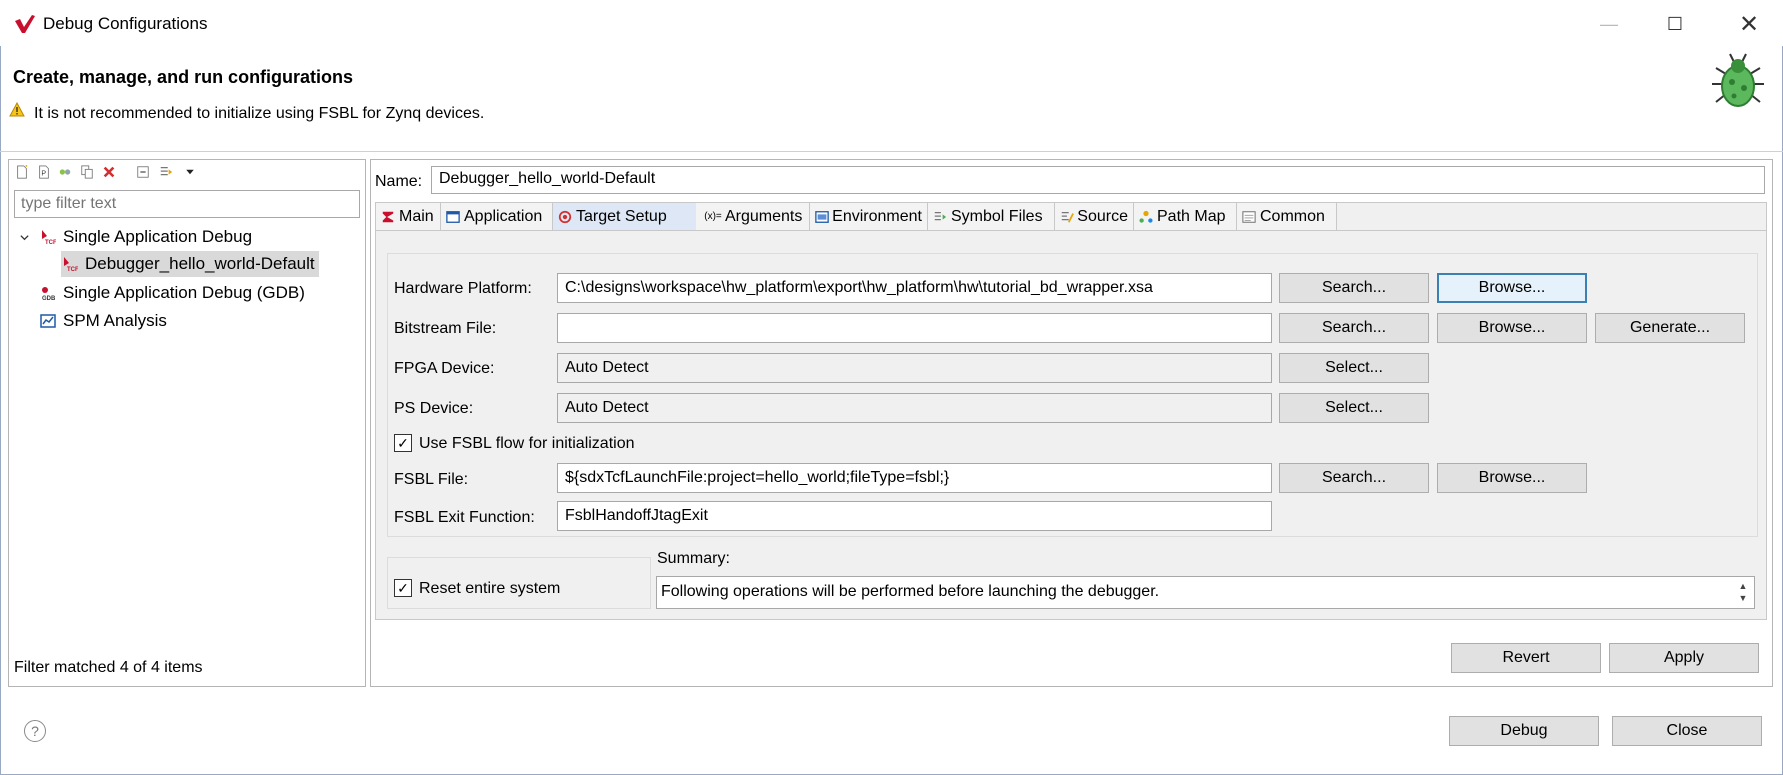 This screenshot has width=1783, height=775. What do you see at coordinates (49, 298) in the screenshot?
I see `svg-text: GDB` at bounding box center [49, 298].